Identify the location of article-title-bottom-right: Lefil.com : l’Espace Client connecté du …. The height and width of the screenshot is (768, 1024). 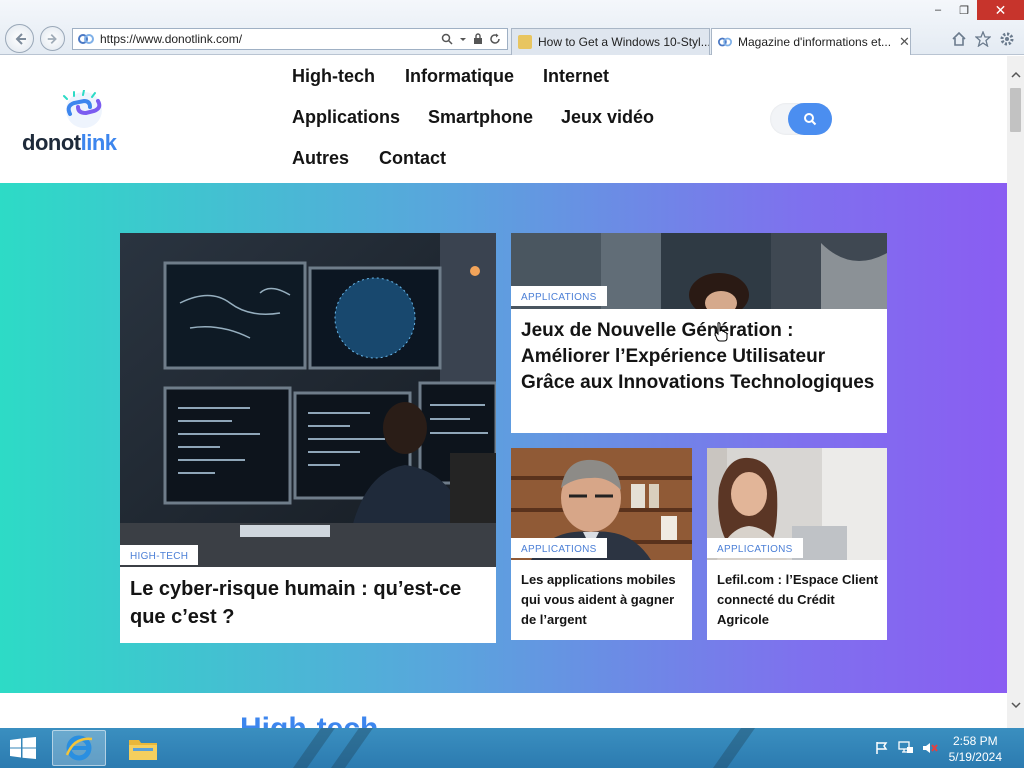
(799, 600).